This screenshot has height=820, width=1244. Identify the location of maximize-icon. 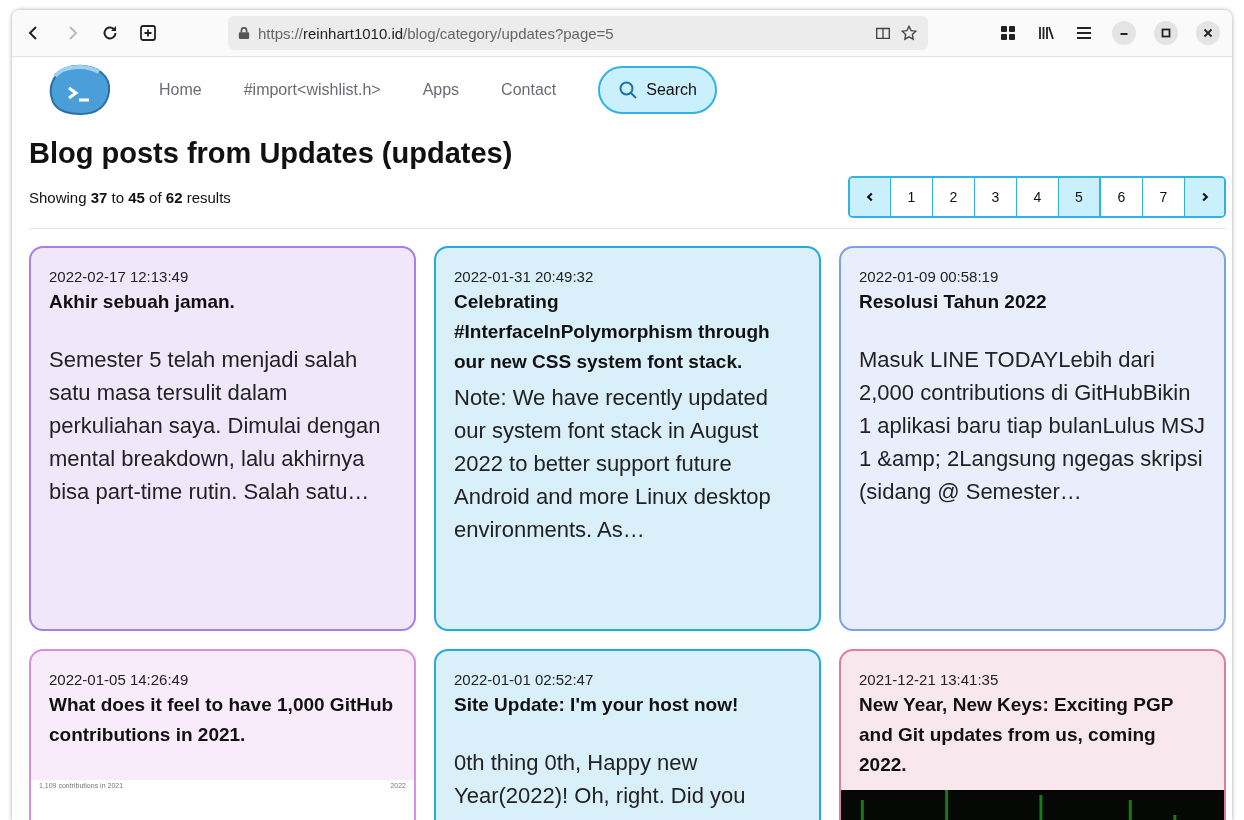
(1166, 33).